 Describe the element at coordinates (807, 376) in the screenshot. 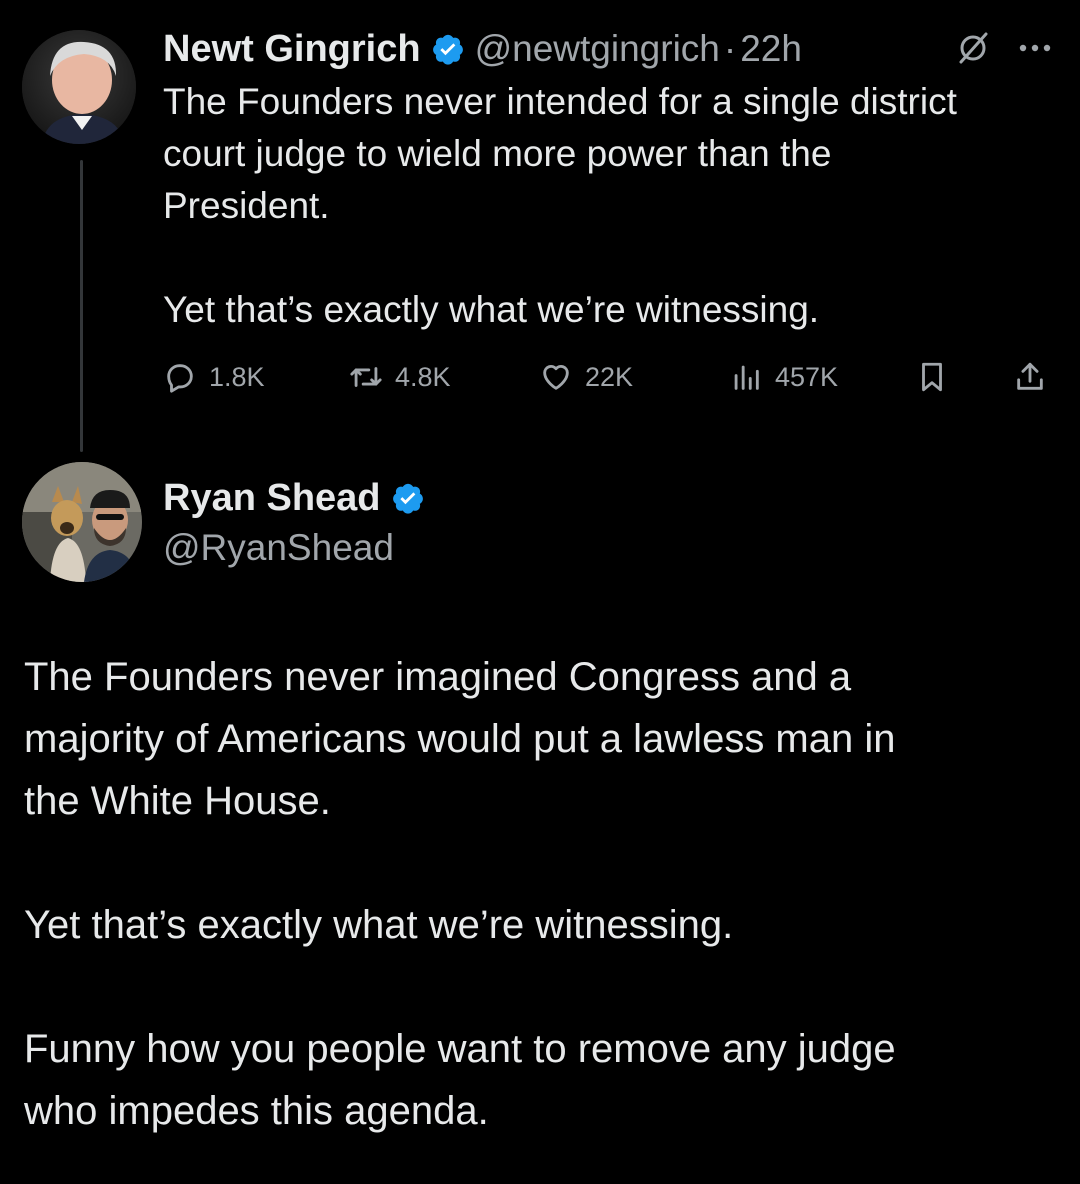

I see `views-count: 457K` at that location.